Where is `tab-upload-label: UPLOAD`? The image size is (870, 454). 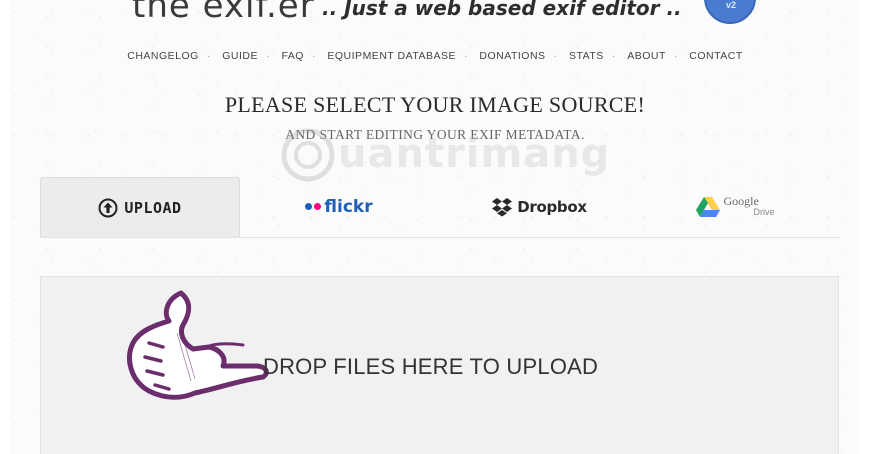 tab-upload-label: UPLOAD is located at coordinates (153, 207).